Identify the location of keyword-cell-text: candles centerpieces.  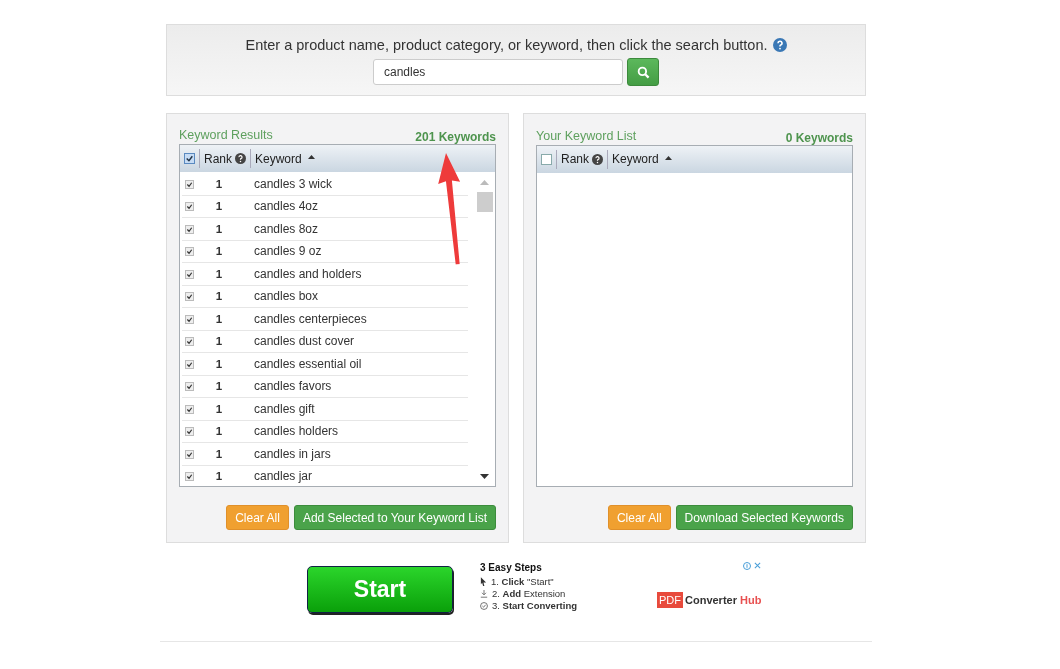
(310, 318).